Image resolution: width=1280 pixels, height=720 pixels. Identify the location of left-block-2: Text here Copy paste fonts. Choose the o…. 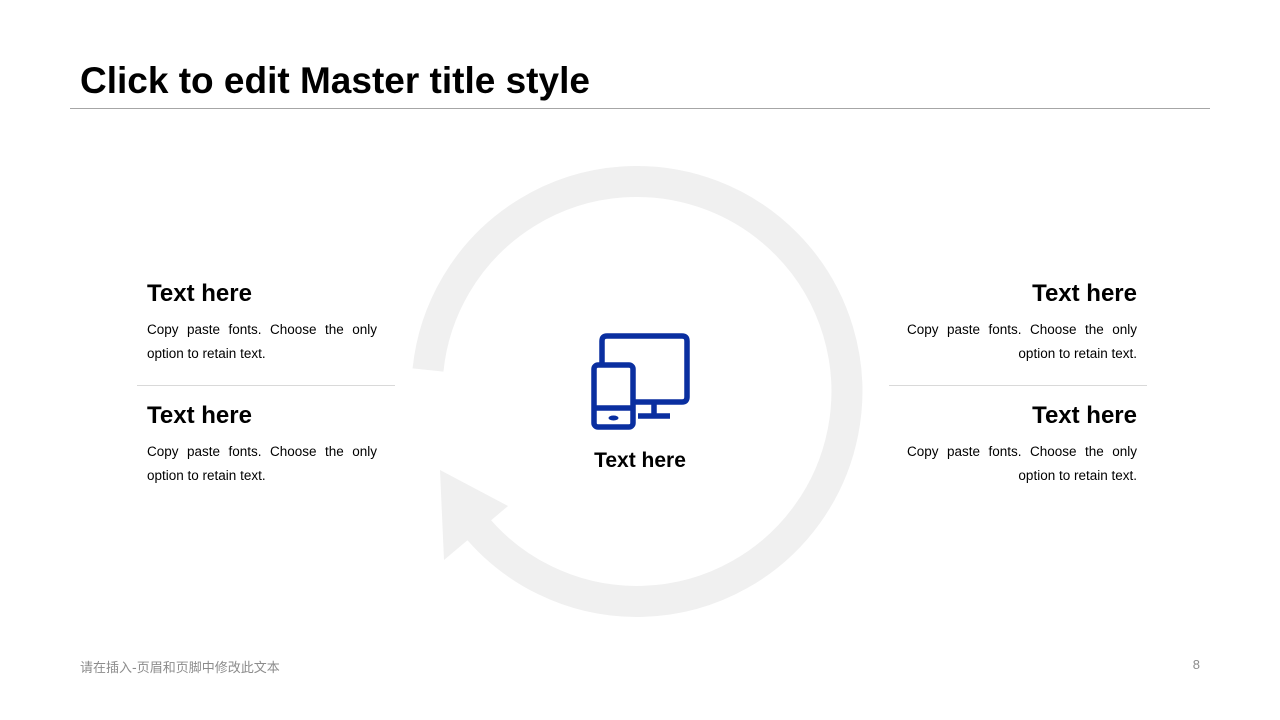
(262, 445).